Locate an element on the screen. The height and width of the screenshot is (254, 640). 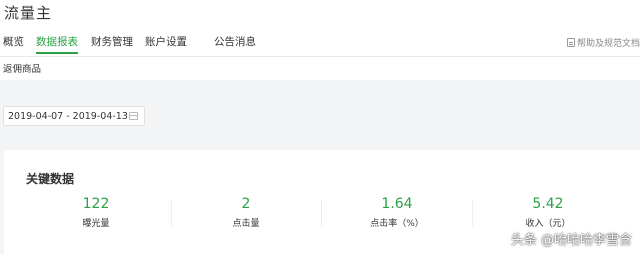
help-link-label: 帮助及规范文档 is located at coordinates (608, 44).